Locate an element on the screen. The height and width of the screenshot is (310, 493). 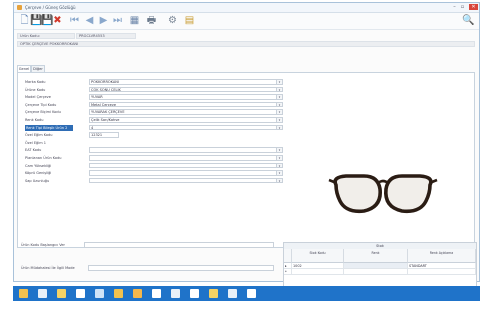
dropdown-field: YUVAR ▾ is located at coordinates (186, 97).